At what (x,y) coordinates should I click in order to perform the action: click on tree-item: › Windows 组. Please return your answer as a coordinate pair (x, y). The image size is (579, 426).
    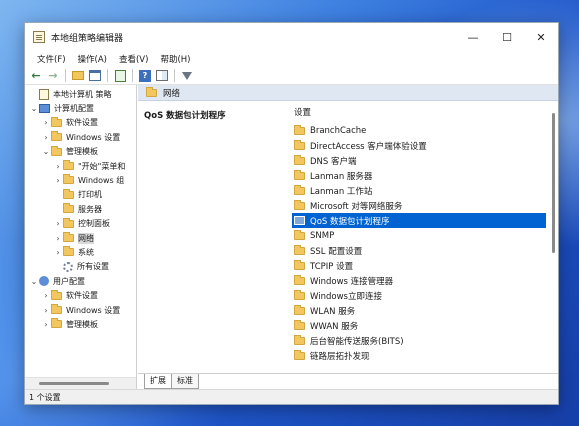
    Looking at the image, I should click on (88, 180).